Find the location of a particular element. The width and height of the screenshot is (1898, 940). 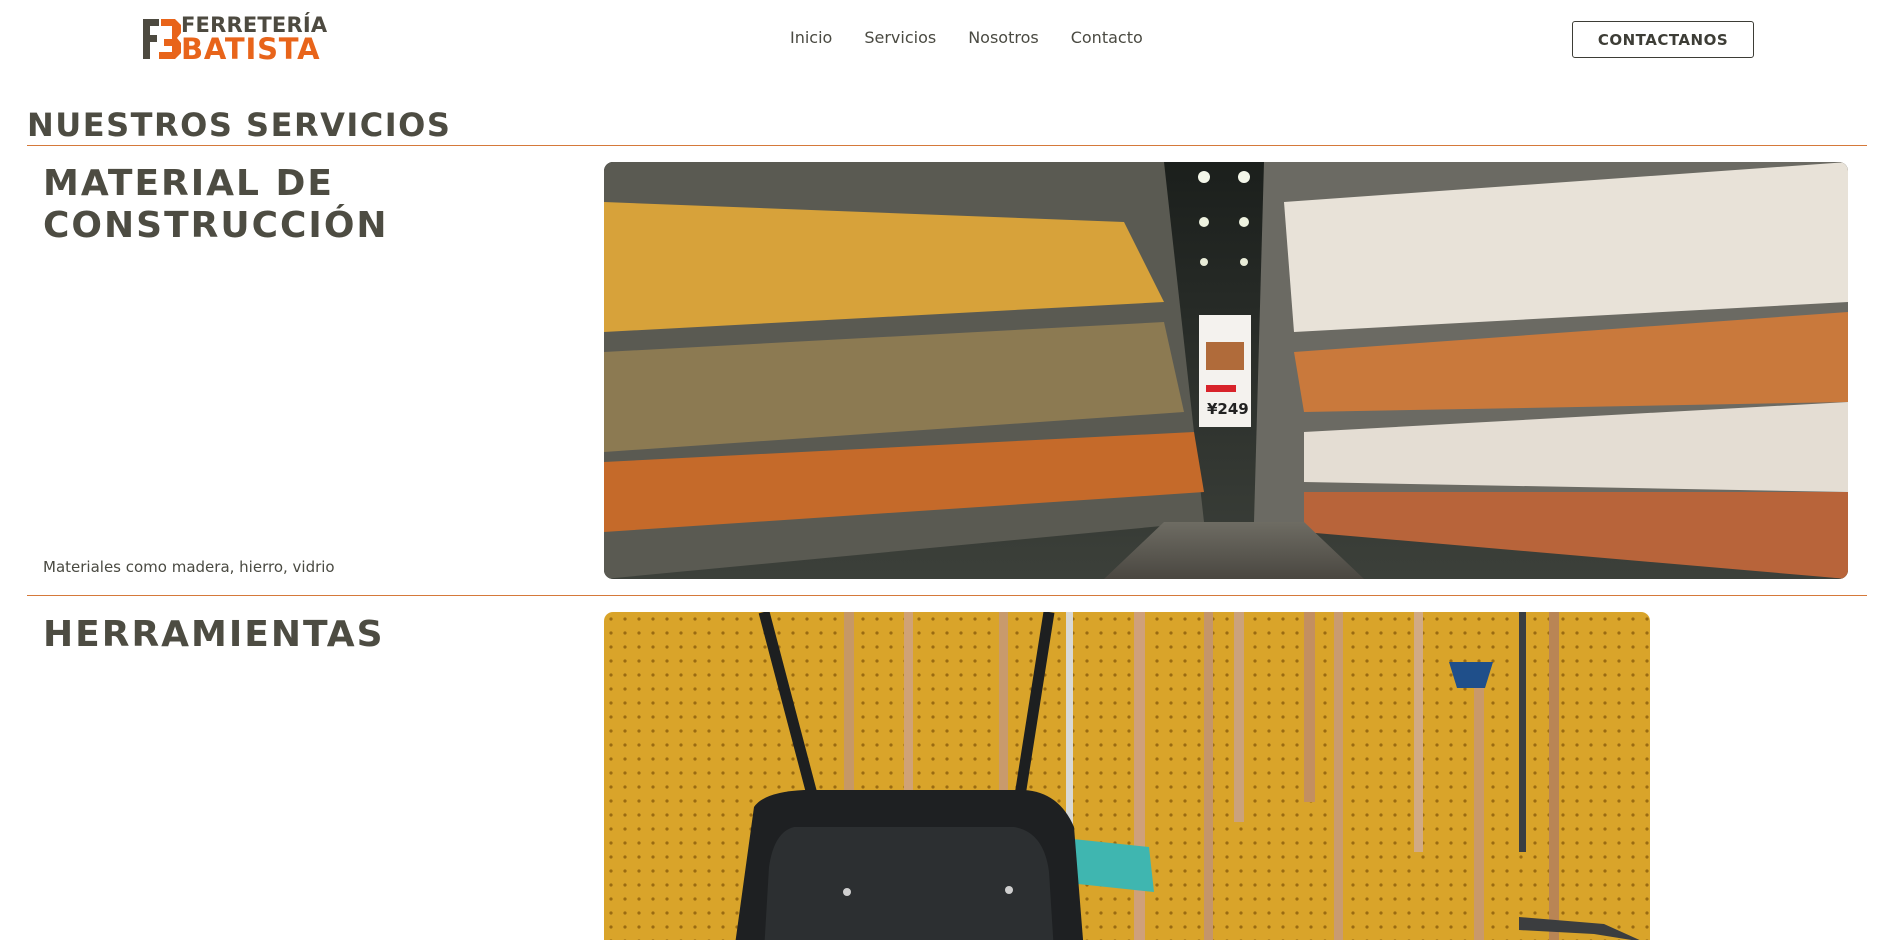

nav-link-nosotros: Nosotros is located at coordinates (1003, 37).